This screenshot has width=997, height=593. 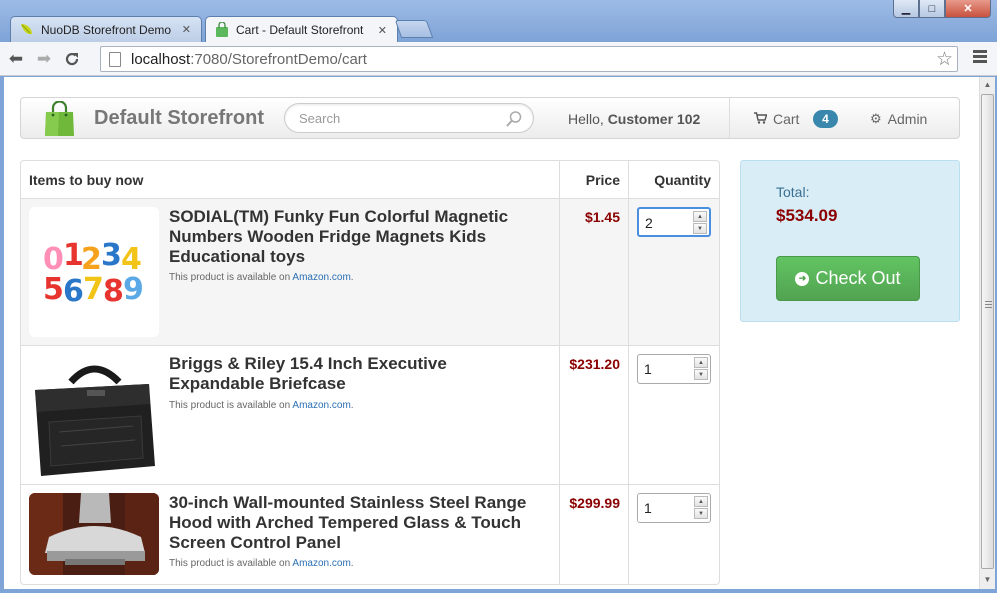 I want to click on forward-arrow-icon: ➡, so click(x=44, y=59).